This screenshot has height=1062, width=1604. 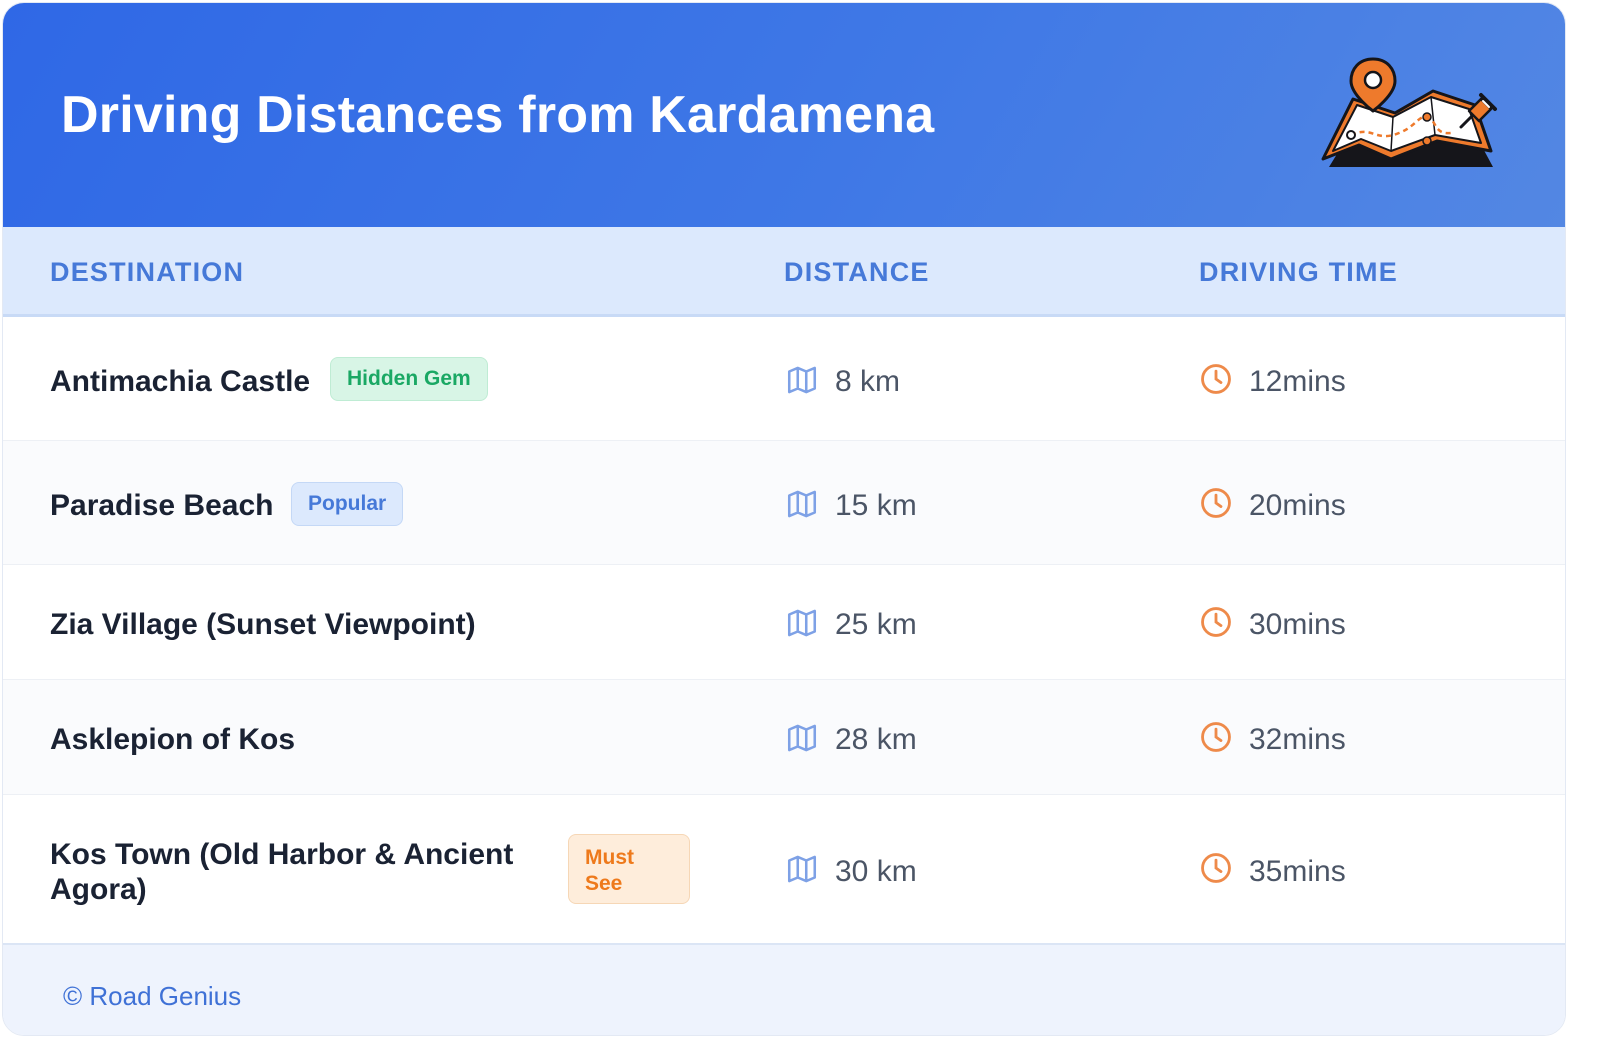 I want to click on destination-name: Asklepion of Kos, so click(x=173, y=739).